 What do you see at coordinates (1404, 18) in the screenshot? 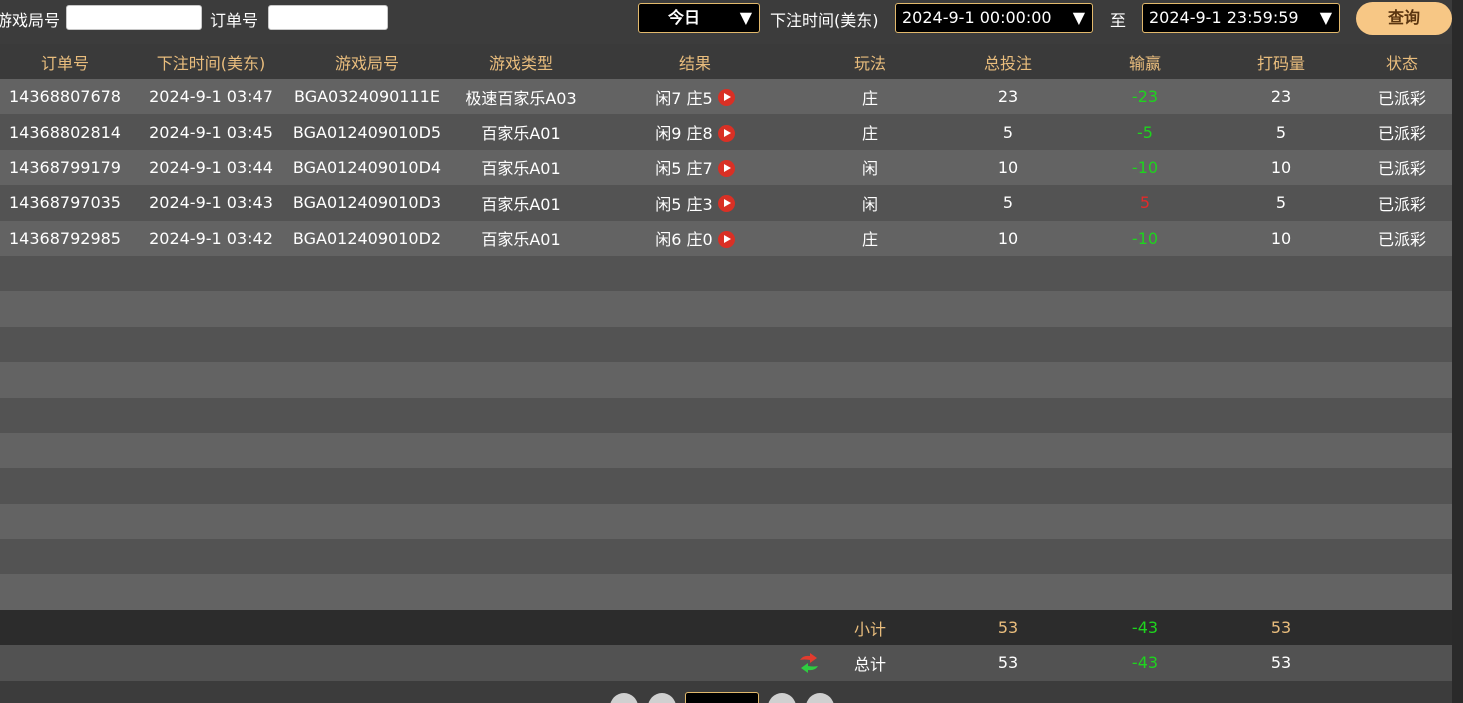
I see `query-button: 查询` at bounding box center [1404, 18].